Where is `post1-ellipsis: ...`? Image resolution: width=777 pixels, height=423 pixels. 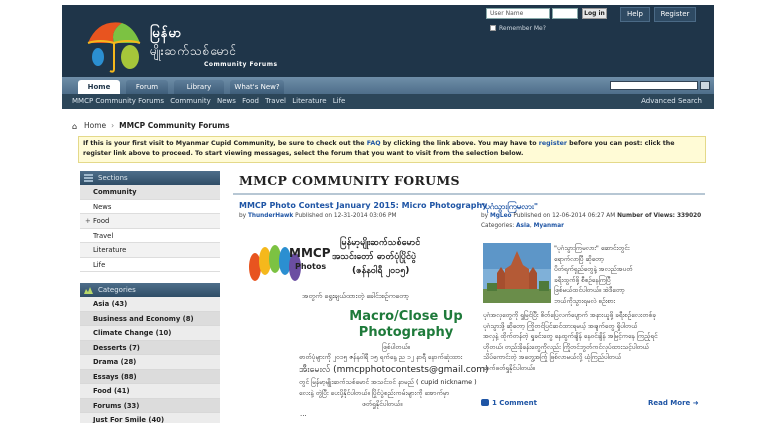 post1-ellipsis: ... is located at coordinates (303, 414).